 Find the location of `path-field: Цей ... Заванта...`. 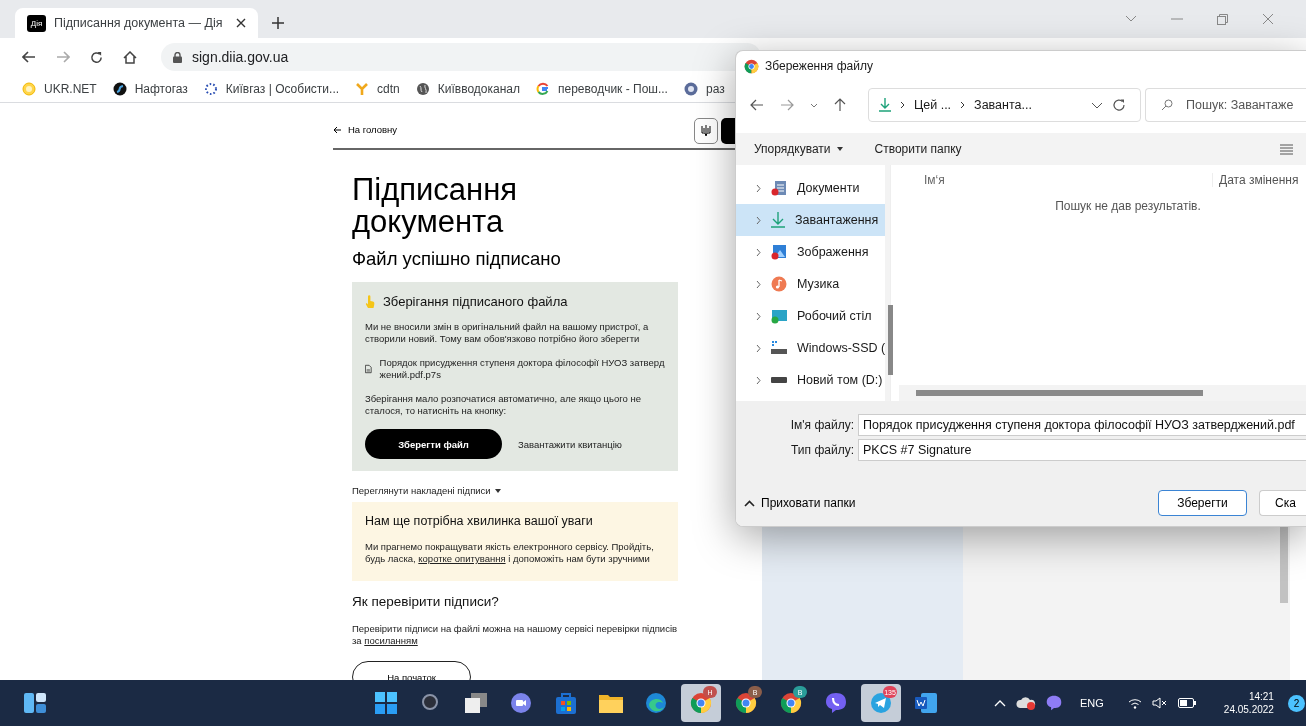

path-field: Цей ... Заванта... is located at coordinates (1004, 105).